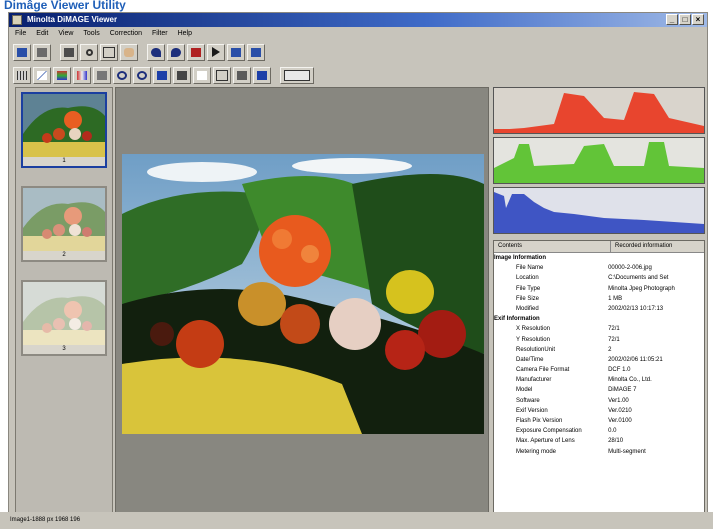  I want to click on info-key: X Resolution, so click(533, 329).